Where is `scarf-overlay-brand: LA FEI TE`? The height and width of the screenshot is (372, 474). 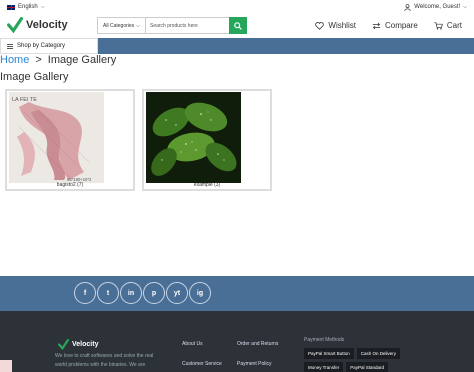
scarf-overlay-brand: LA FEI TE is located at coordinates (24, 100).